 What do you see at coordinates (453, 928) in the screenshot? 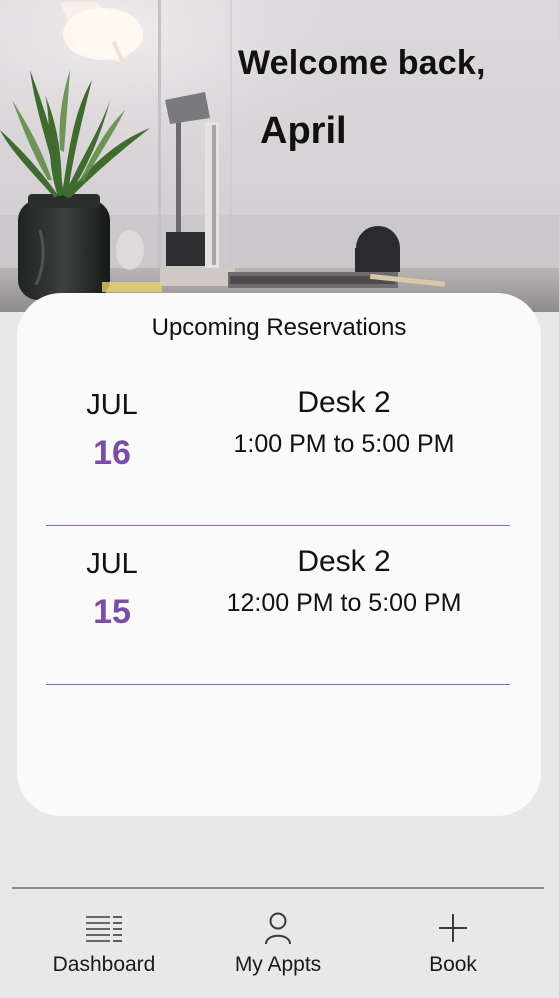
I see `plus-icon` at bounding box center [453, 928].